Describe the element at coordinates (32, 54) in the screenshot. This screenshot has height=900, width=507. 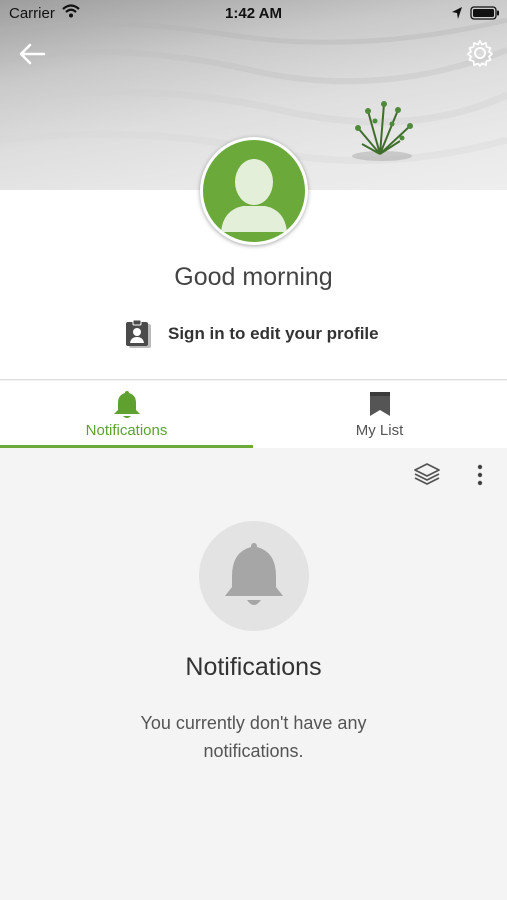
I see `back-arrow-icon` at that location.